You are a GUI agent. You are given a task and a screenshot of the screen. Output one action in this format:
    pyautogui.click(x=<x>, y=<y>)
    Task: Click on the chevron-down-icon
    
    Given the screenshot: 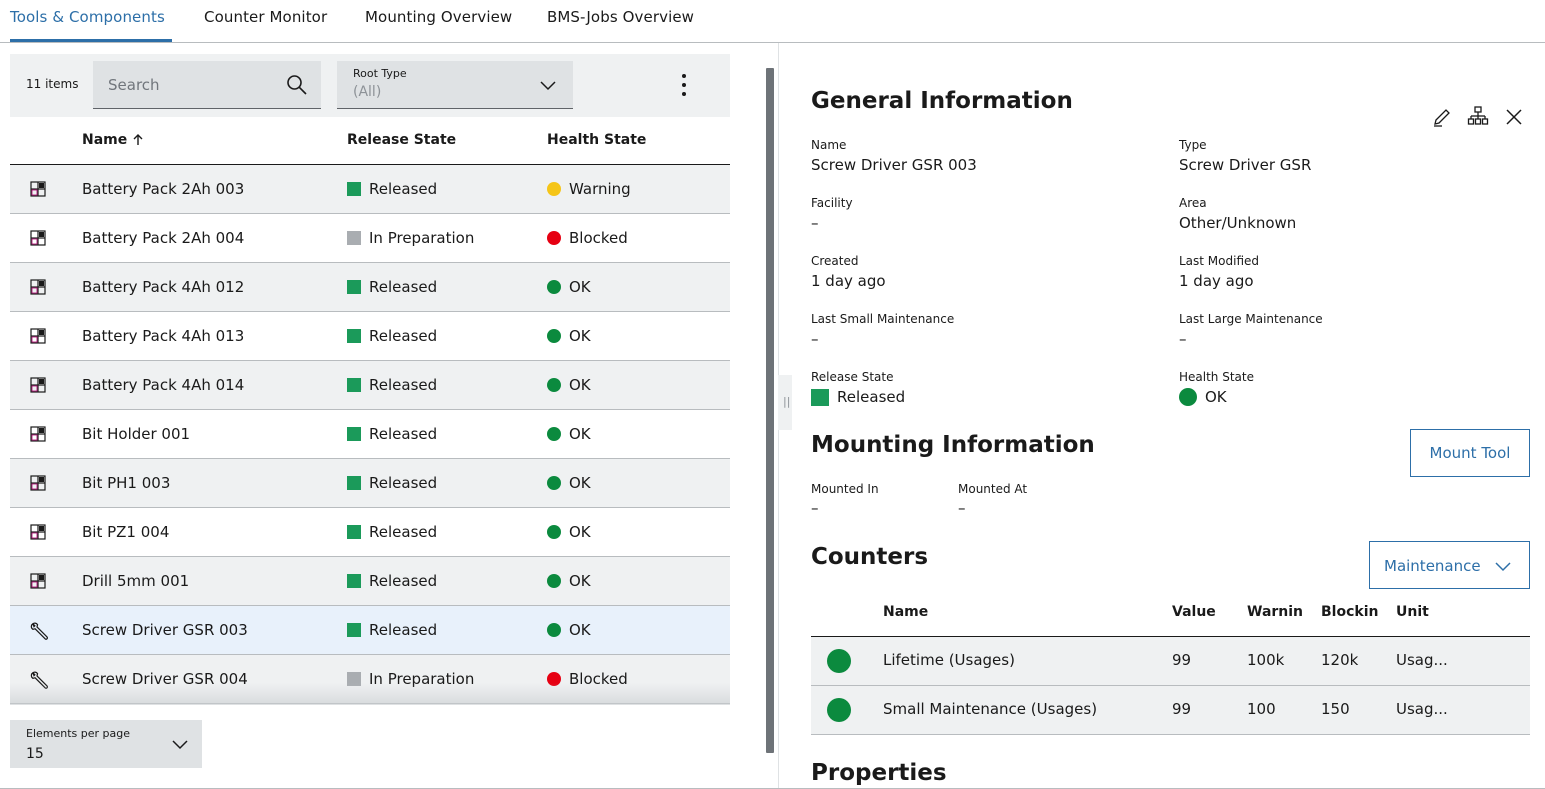 What is the action you would take?
    pyautogui.click(x=1503, y=567)
    